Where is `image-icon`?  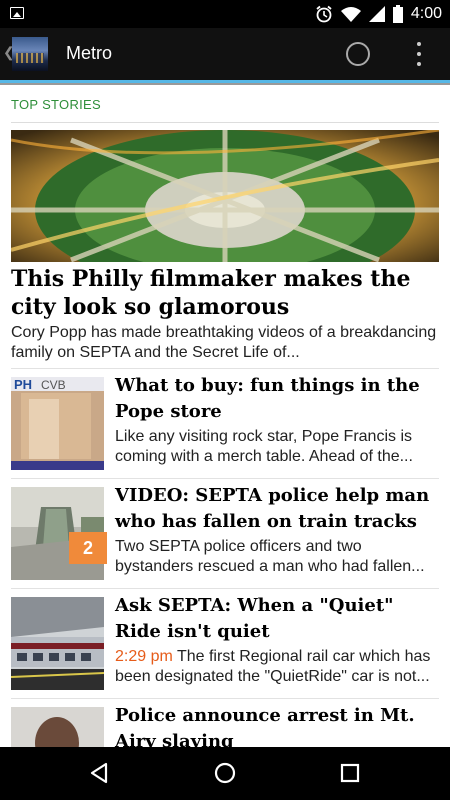
image-icon is located at coordinates (17, 13).